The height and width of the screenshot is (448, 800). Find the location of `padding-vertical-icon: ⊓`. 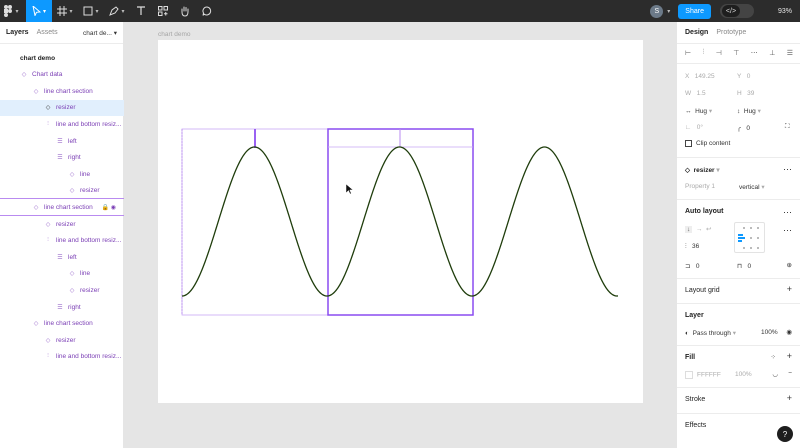

padding-vertical-icon: ⊓ is located at coordinates (740, 266).